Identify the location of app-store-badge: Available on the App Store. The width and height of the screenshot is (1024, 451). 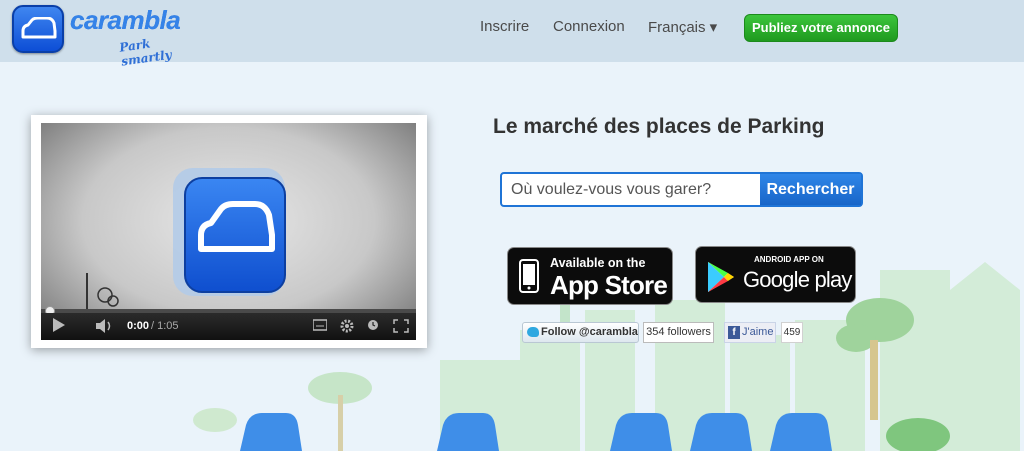
(590, 276).